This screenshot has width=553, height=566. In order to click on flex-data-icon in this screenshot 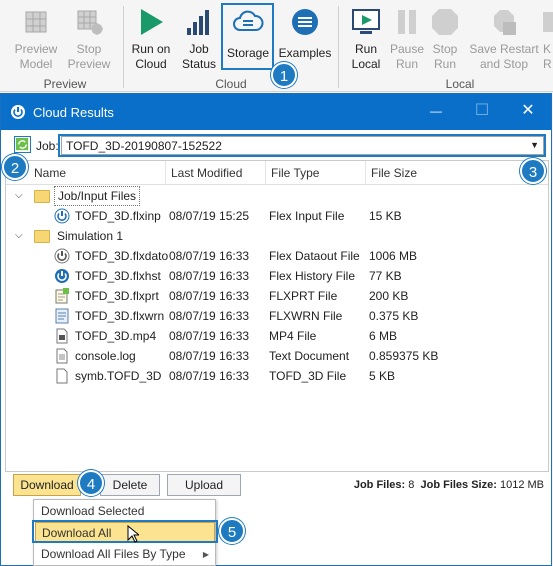, I will do `click(62, 256)`.